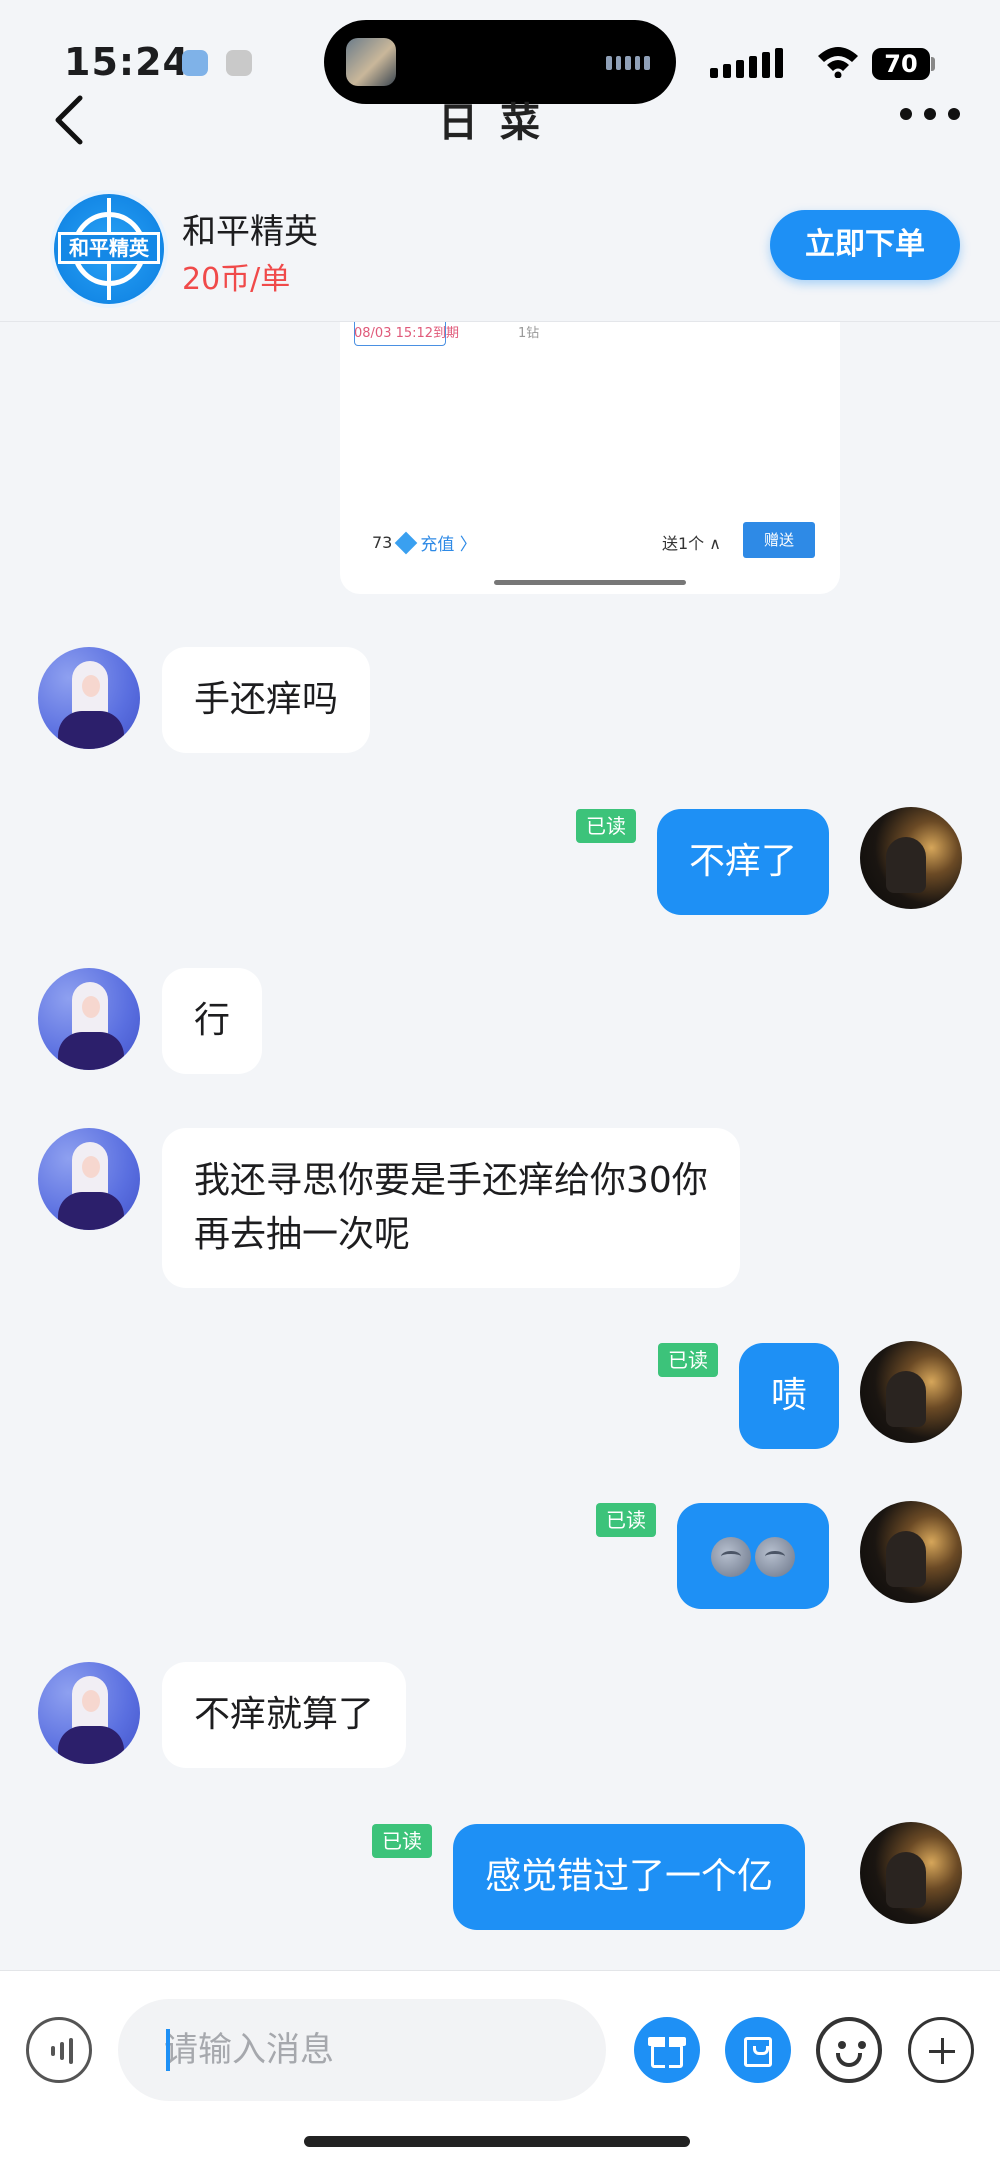  I want to click on back-arrow-icon, so click(68, 120).